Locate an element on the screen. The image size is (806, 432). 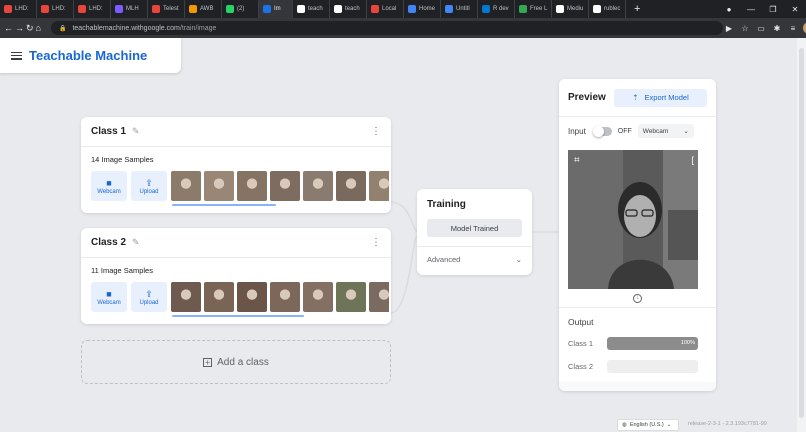
class-title: Class 2 is located at coordinates (108, 242).